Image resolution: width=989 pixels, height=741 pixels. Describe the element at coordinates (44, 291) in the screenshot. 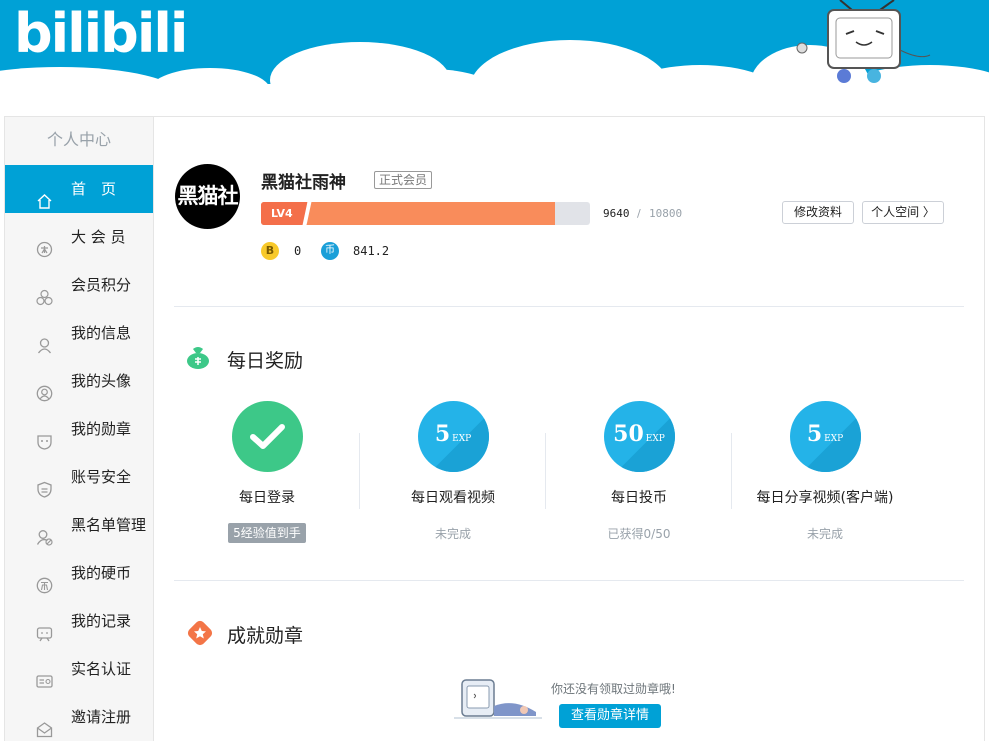

I see `points-icon` at that location.